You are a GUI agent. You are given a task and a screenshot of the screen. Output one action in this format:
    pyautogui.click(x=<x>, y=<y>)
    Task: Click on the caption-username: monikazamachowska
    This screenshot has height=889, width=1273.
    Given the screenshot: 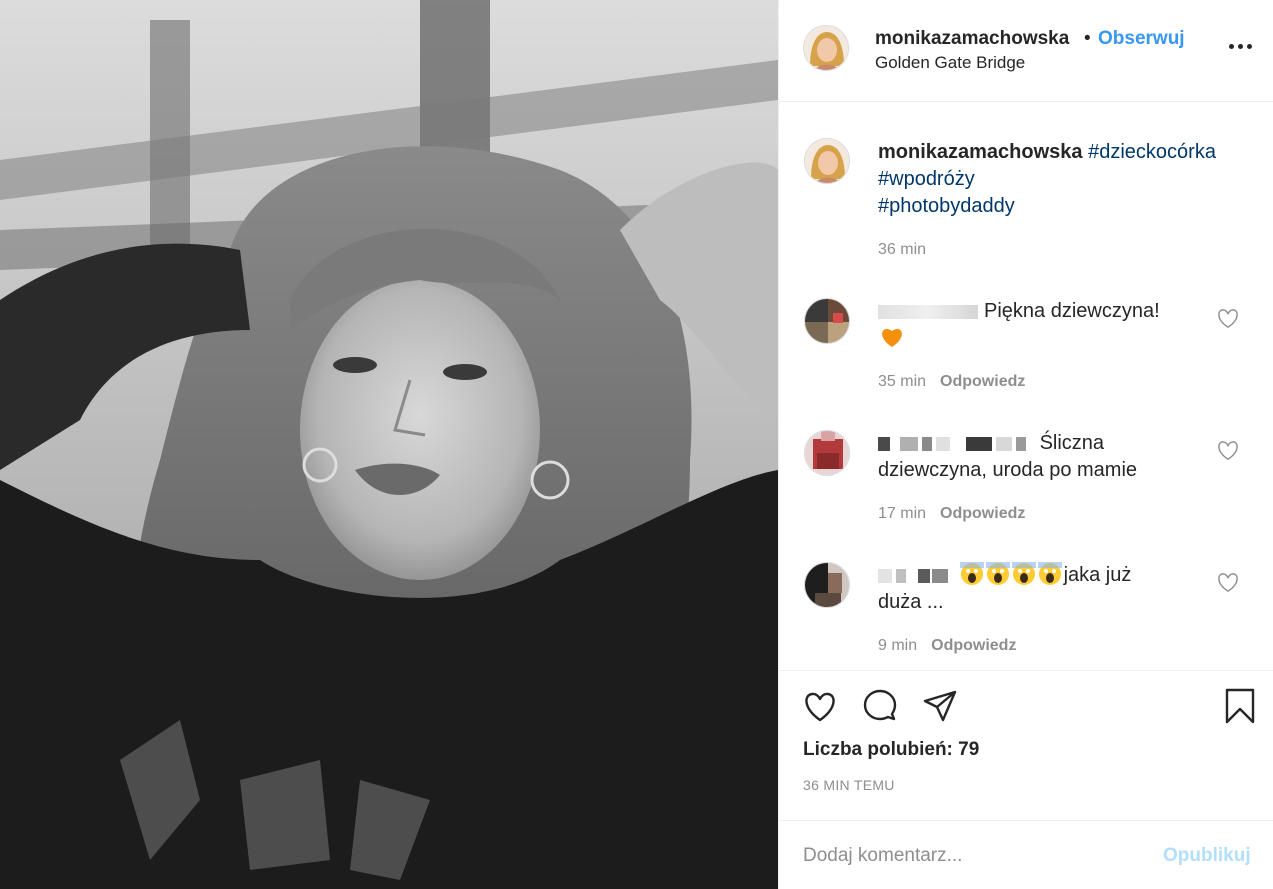 What is the action you would take?
    pyautogui.click(x=980, y=152)
    